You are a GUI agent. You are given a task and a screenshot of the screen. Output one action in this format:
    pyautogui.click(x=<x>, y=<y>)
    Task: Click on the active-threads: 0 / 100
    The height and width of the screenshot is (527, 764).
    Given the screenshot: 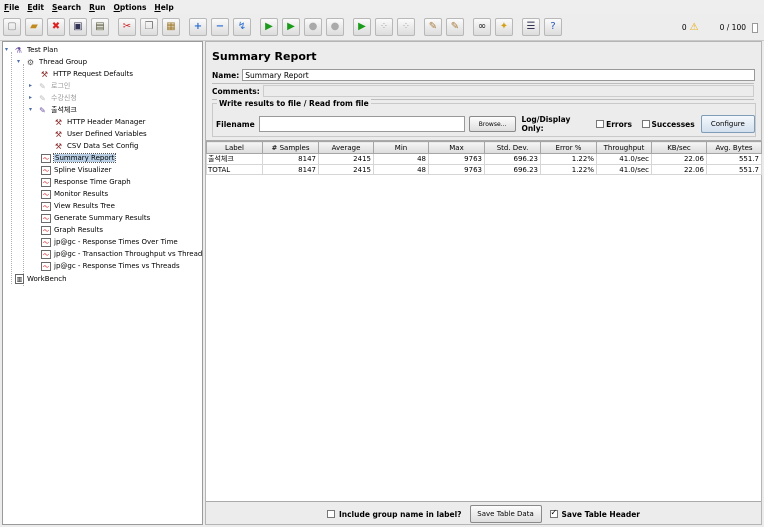 What is the action you would take?
    pyautogui.click(x=732, y=27)
    